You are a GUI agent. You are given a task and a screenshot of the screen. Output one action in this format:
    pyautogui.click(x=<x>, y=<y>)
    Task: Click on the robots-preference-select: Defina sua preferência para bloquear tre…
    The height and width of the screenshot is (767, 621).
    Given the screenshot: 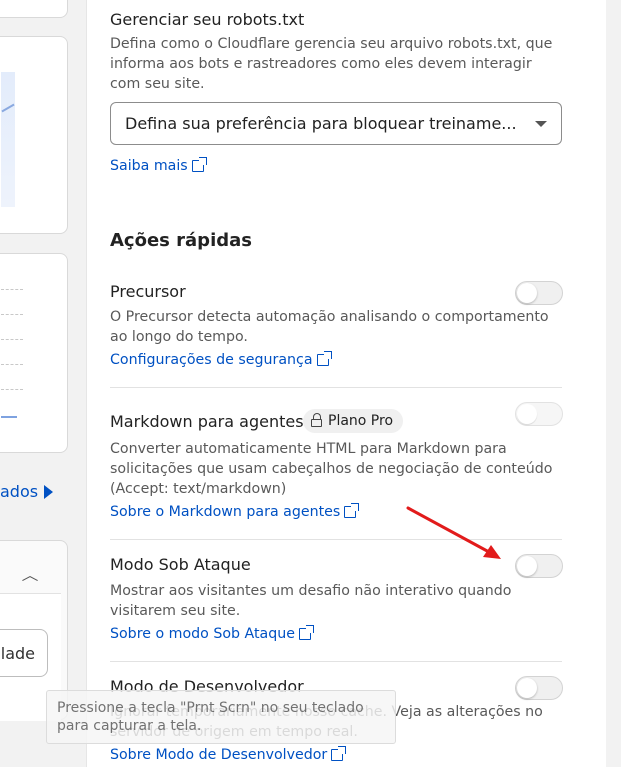 What is the action you would take?
    pyautogui.click(x=336, y=123)
    